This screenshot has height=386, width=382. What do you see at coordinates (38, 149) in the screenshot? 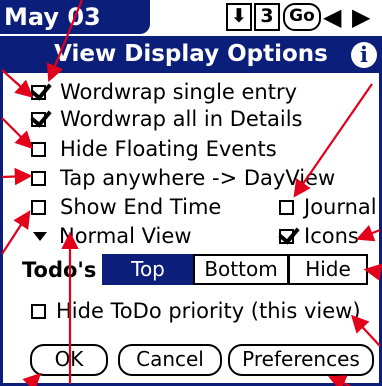
I see `checkbox-hide-floating` at bounding box center [38, 149].